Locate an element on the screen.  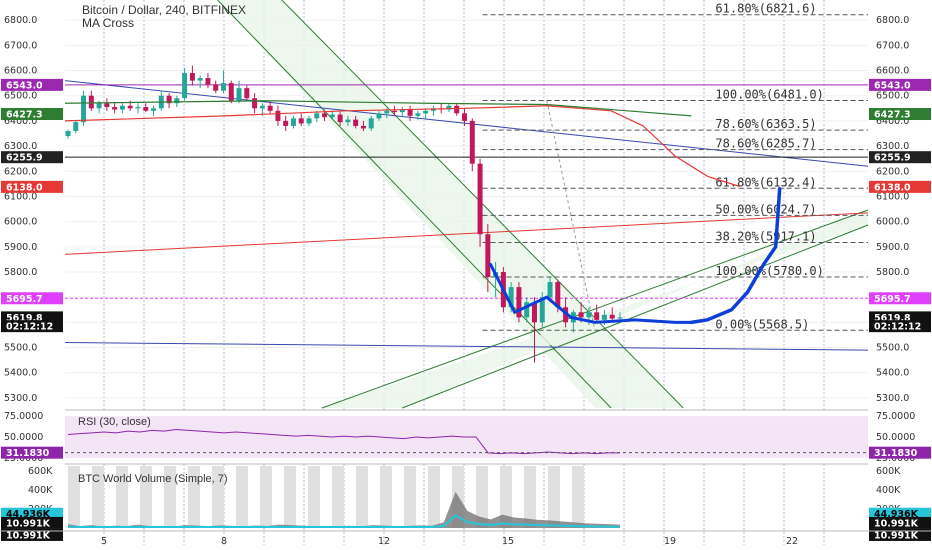
fib-level-label: 0.00%(5568.5) is located at coordinates (762, 324).